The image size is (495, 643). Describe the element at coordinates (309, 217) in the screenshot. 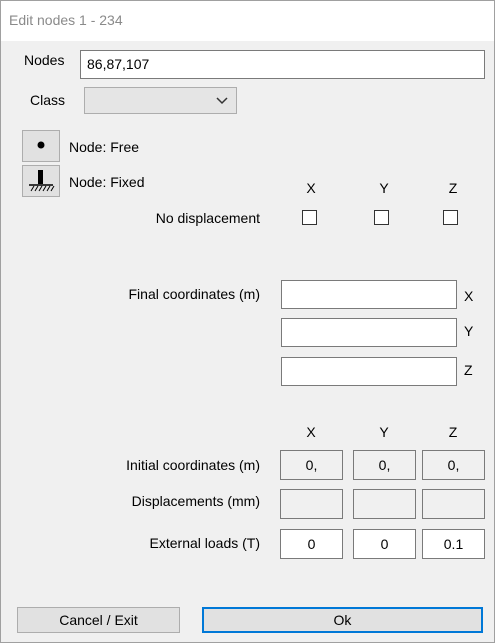

I see `no-displacement-x-checkbox` at that location.